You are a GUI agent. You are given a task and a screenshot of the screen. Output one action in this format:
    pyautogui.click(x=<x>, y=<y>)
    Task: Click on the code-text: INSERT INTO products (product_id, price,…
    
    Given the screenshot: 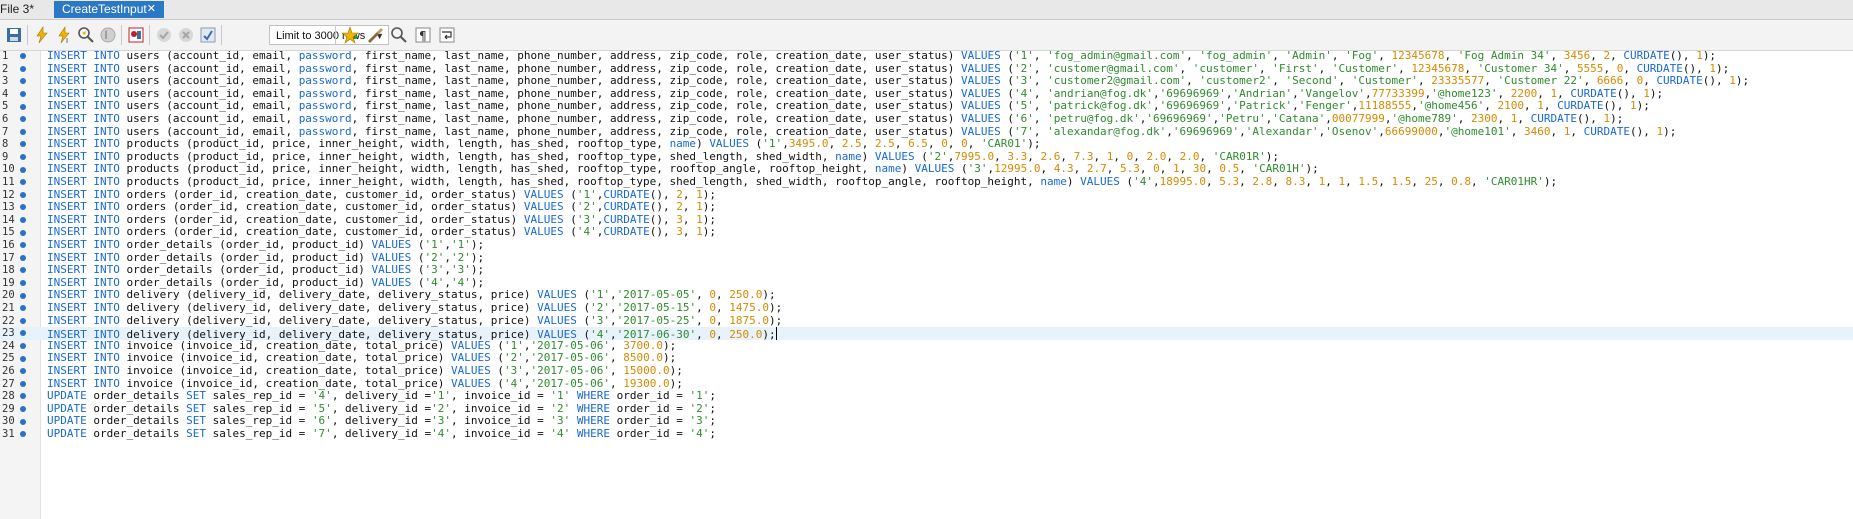 What is the action you would take?
    pyautogui.click(x=802, y=181)
    